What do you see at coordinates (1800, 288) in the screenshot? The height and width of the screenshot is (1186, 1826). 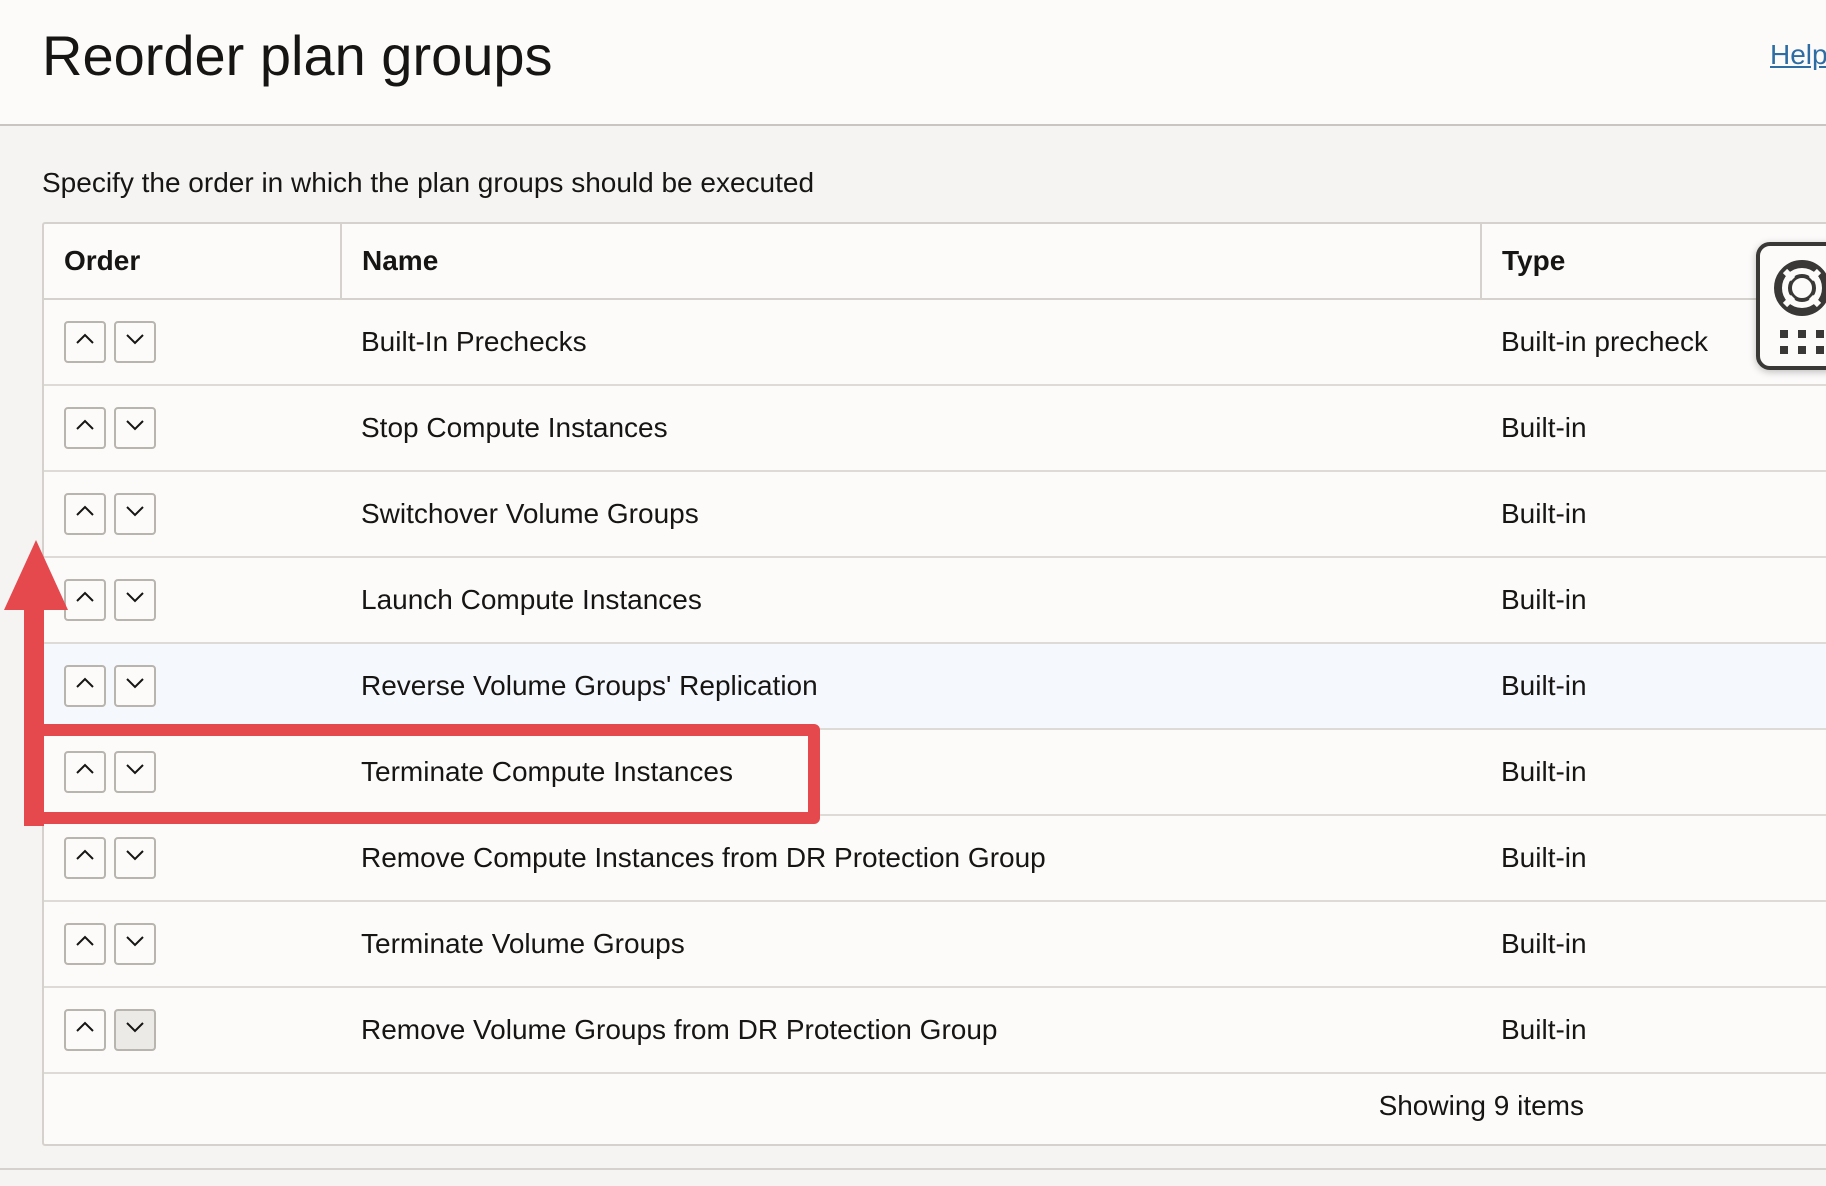 I see `lifebuoy-icon` at bounding box center [1800, 288].